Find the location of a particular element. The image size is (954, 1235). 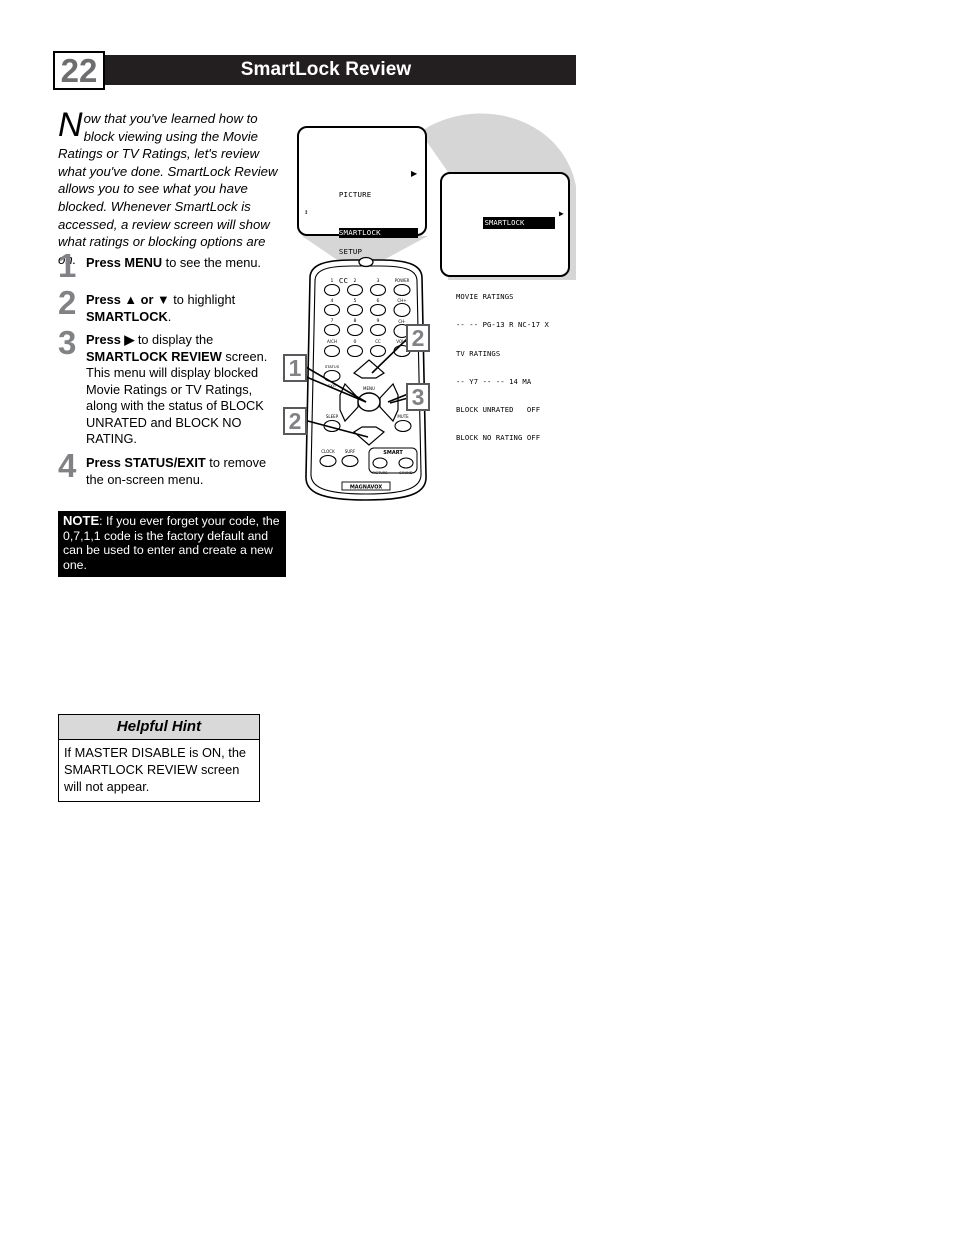

dpad-menu-center-button is located at coordinates (369, 402).